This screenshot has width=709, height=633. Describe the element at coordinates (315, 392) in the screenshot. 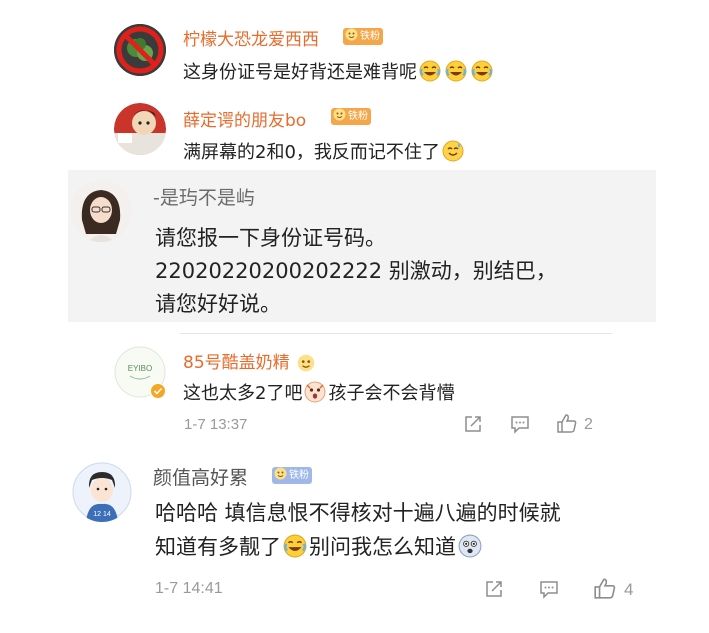

I see `shocked-emoji` at that location.